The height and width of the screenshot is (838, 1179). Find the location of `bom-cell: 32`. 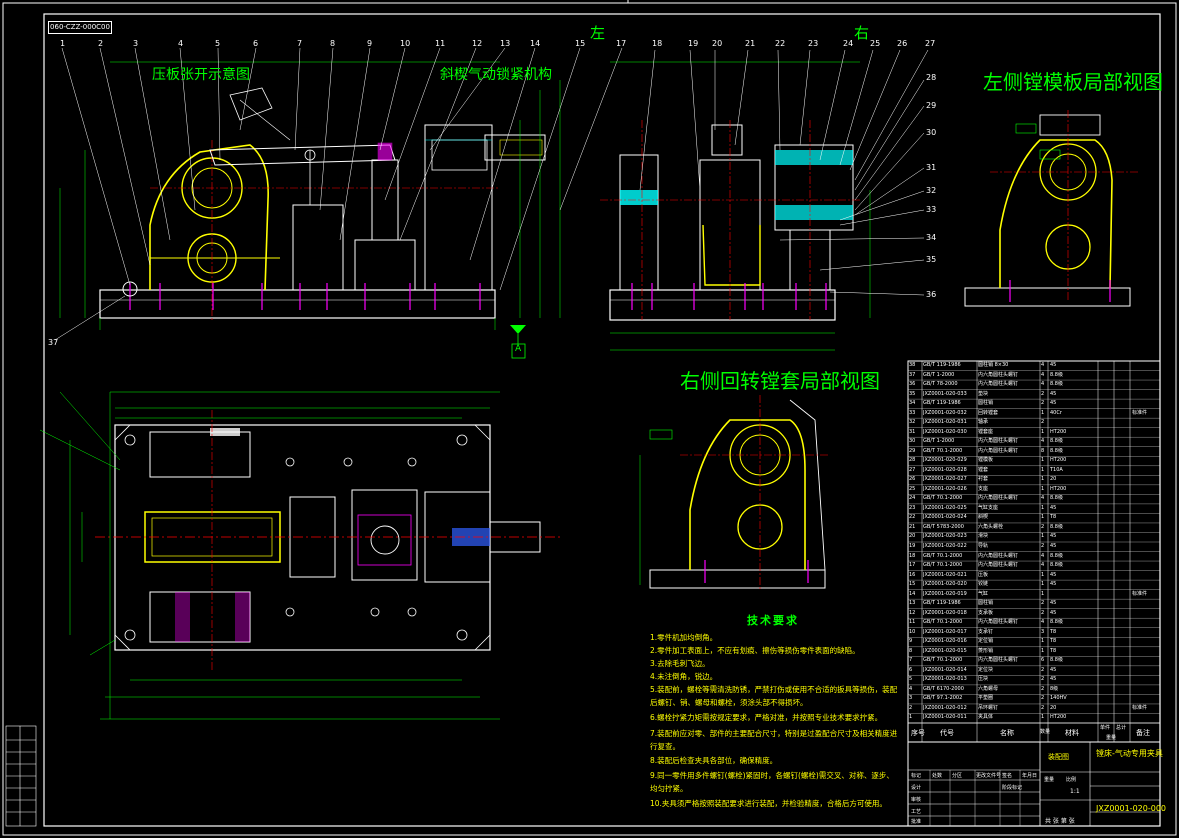

bom-cell: 32 is located at coordinates (912, 422).